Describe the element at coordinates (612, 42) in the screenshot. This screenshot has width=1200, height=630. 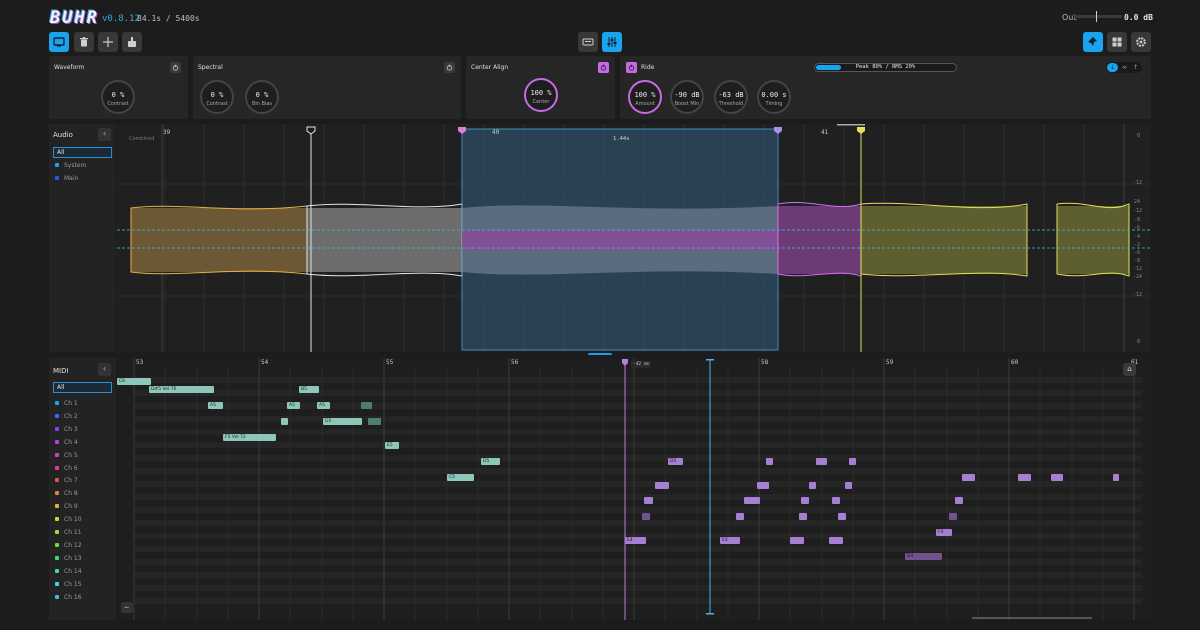
I see `mixer-button` at that location.